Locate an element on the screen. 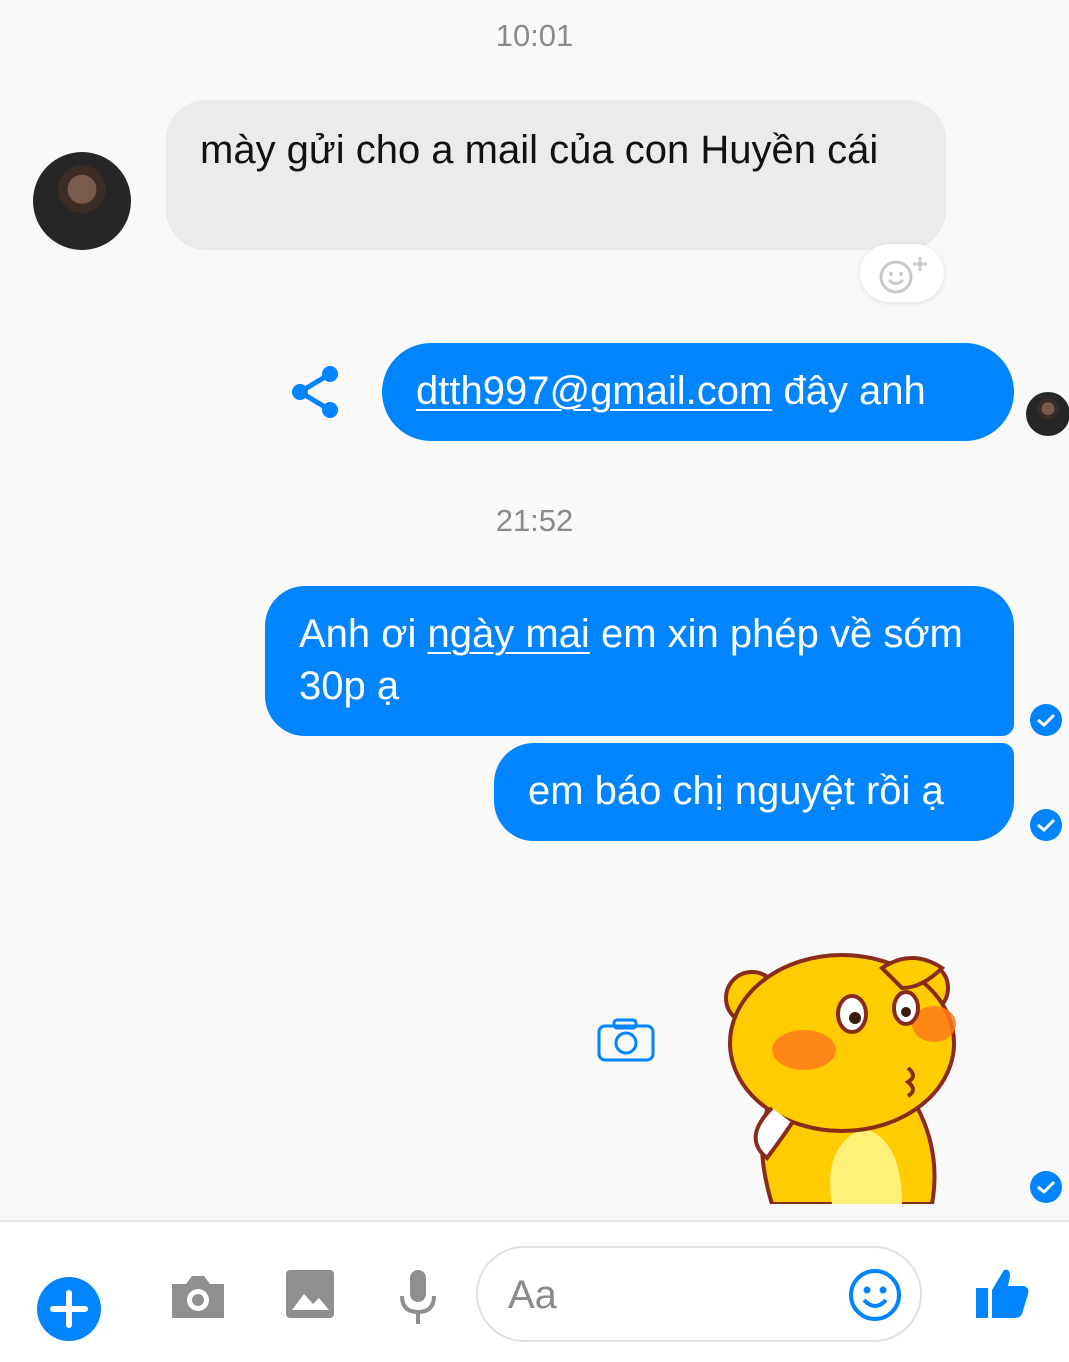 This screenshot has height=1362, width=1069. more-actions-button is located at coordinates (69, 1309).